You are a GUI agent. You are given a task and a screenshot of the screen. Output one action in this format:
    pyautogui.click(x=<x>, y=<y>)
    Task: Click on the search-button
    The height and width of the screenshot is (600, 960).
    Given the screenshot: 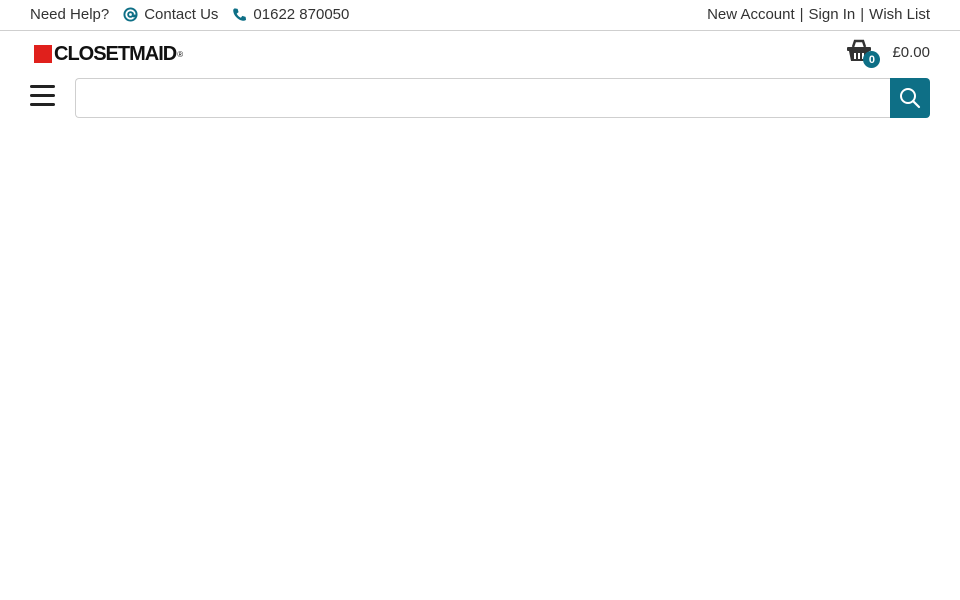 What is the action you would take?
    pyautogui.click(x=910, y=98)
    